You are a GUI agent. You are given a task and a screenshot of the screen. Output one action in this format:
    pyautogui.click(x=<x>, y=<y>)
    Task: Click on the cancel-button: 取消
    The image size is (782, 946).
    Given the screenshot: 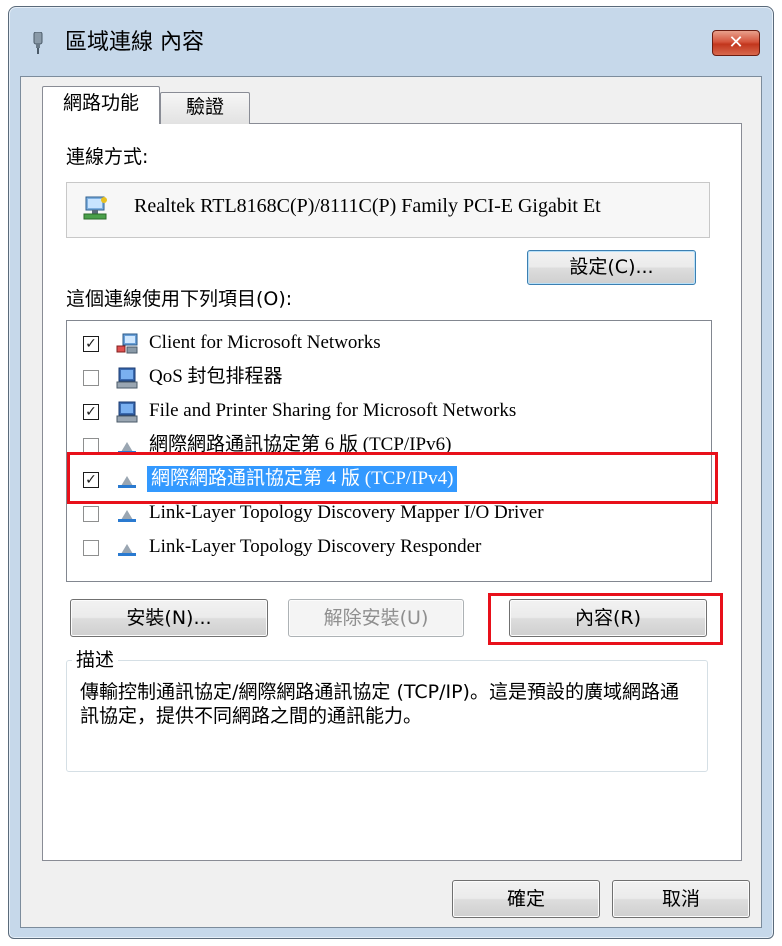 What is the action you would take?
    pyautogui.click(x=681, y=899)
    